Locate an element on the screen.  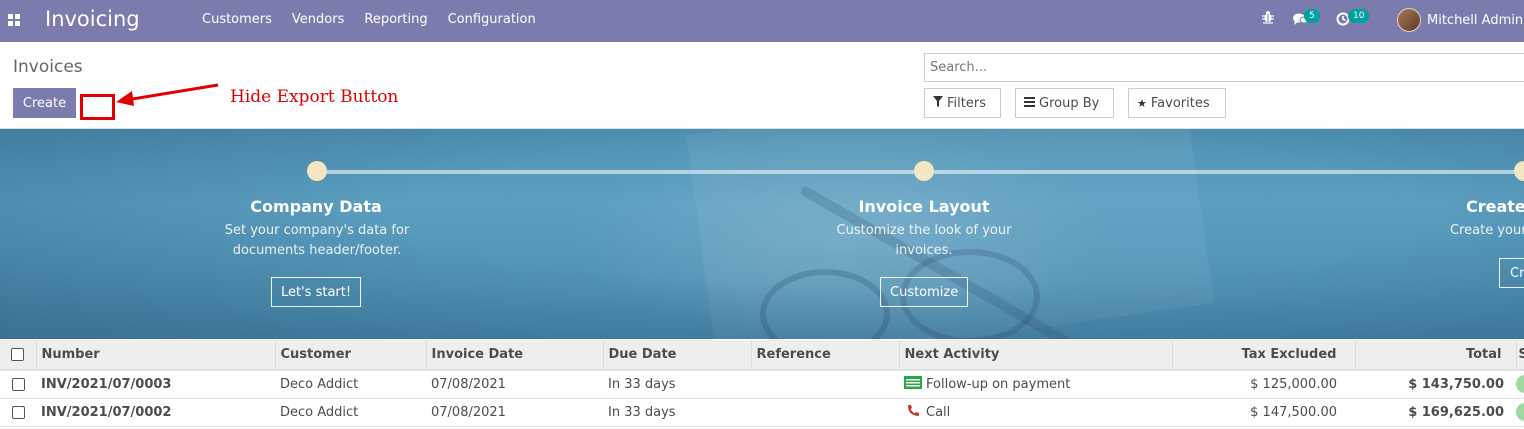
select-all-checkbox-cell is located at coordinates (18, 355).